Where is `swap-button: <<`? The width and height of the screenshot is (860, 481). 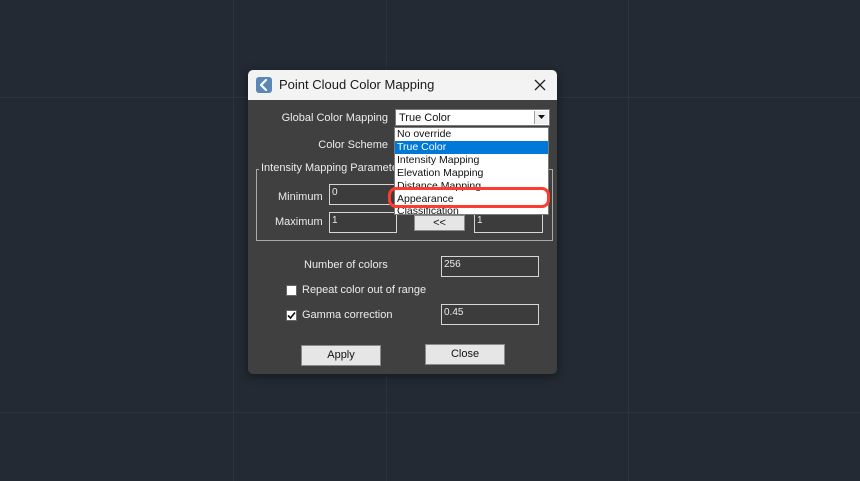 swap-button: << is located at coordinates (439, 223).